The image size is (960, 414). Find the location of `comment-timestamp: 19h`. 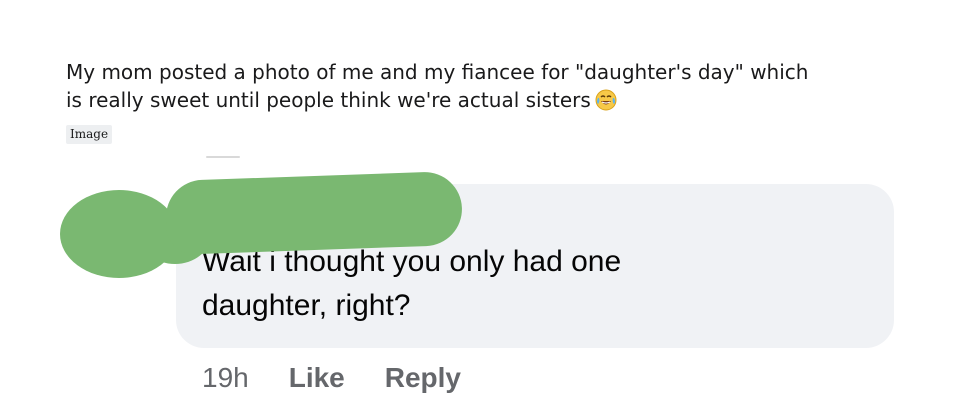

comment-timestamp: 19h is located at coordinates (225, 378).